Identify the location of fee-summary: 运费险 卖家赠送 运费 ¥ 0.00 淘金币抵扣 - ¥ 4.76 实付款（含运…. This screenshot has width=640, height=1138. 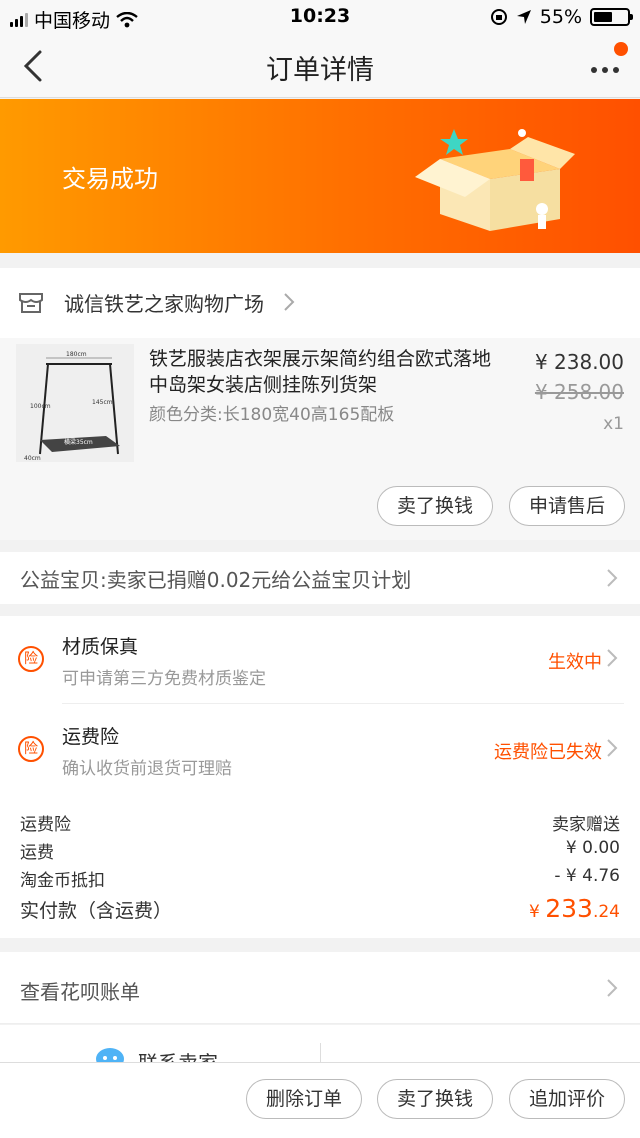
(320, 868).